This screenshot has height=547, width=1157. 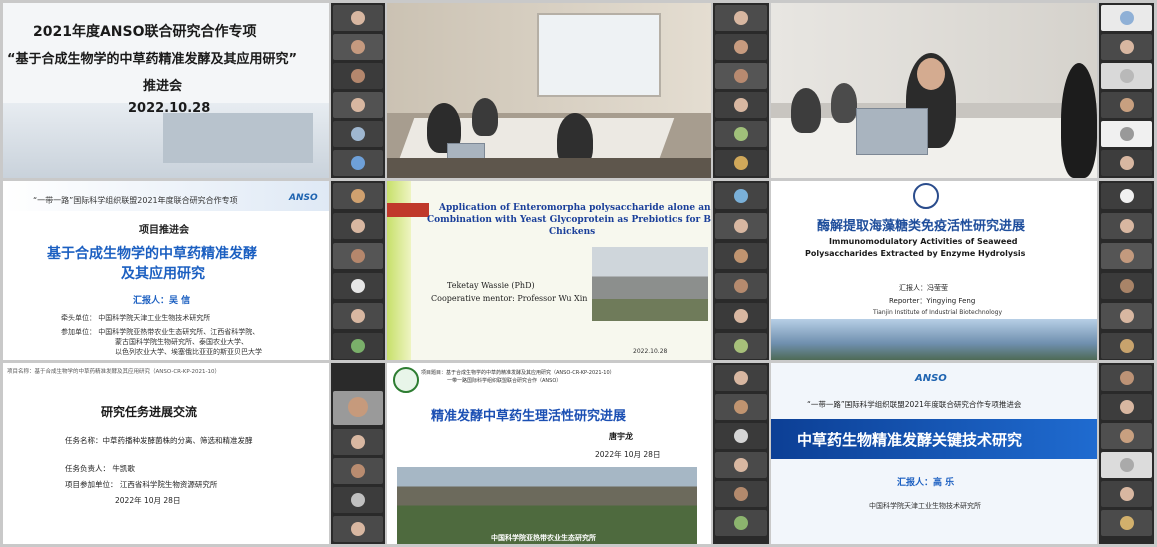 What do you see at coordinates (921, 226) in the screenshot?
I see `slide-cn-title: 酶解提取海藻糖类免疫活性研究进展` at bounding box center [921, 226].